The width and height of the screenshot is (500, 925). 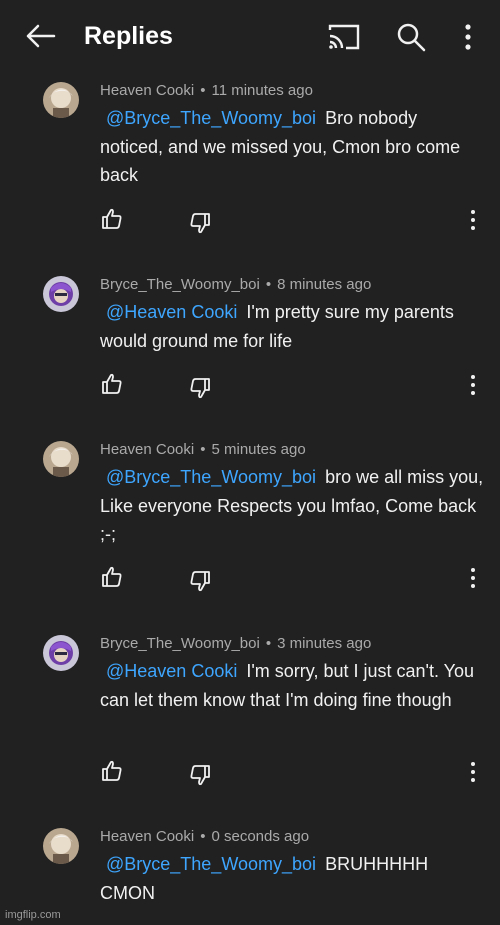 What do you see at coordinates (128, 36) in the screenshot?
I see `page-title: Replies` at bounding box center [128, 36].